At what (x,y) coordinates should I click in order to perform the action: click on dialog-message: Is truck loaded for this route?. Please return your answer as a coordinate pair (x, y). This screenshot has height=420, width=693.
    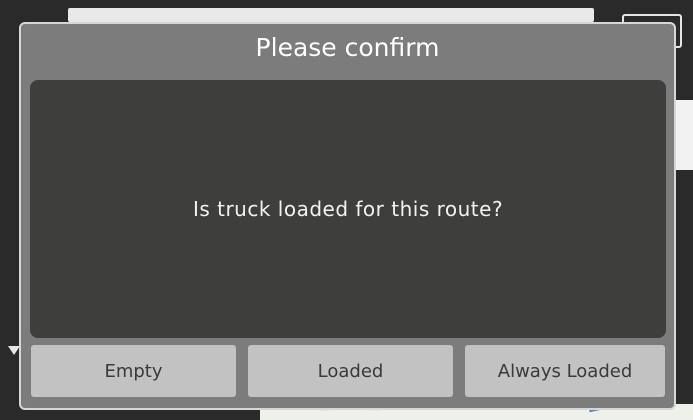
    Looking at the image, I should click on (348, 209).